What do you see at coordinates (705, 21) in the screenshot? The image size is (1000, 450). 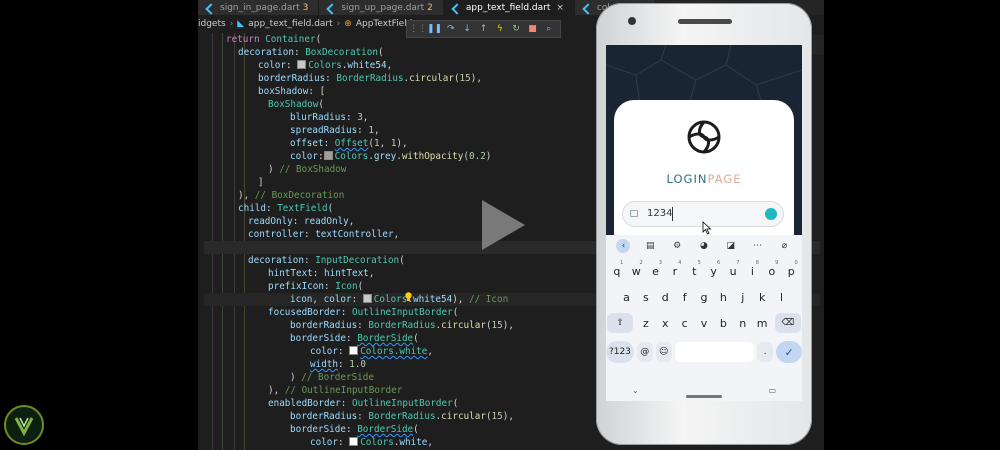 I see `speaker-grille` at bounding box center [705, 21].